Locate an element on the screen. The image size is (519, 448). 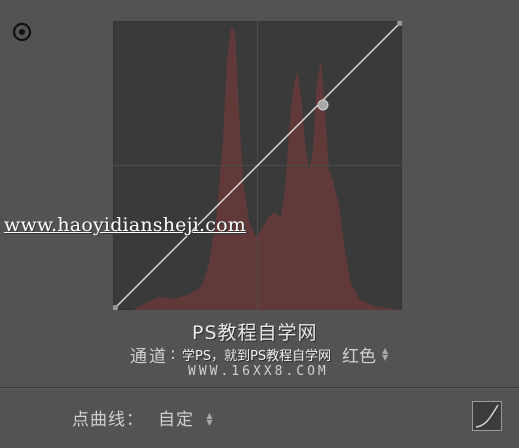
divider-highlight is located at coordinates (259, 388).